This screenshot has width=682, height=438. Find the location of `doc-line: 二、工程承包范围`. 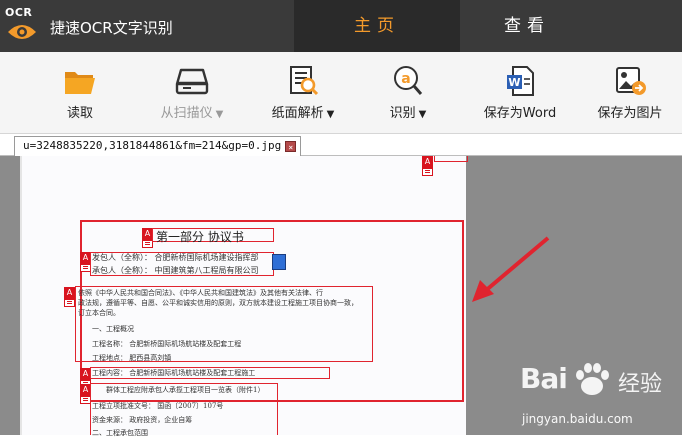

doc-line: 二、工程承包范围 is located at coordinates (120, 433).